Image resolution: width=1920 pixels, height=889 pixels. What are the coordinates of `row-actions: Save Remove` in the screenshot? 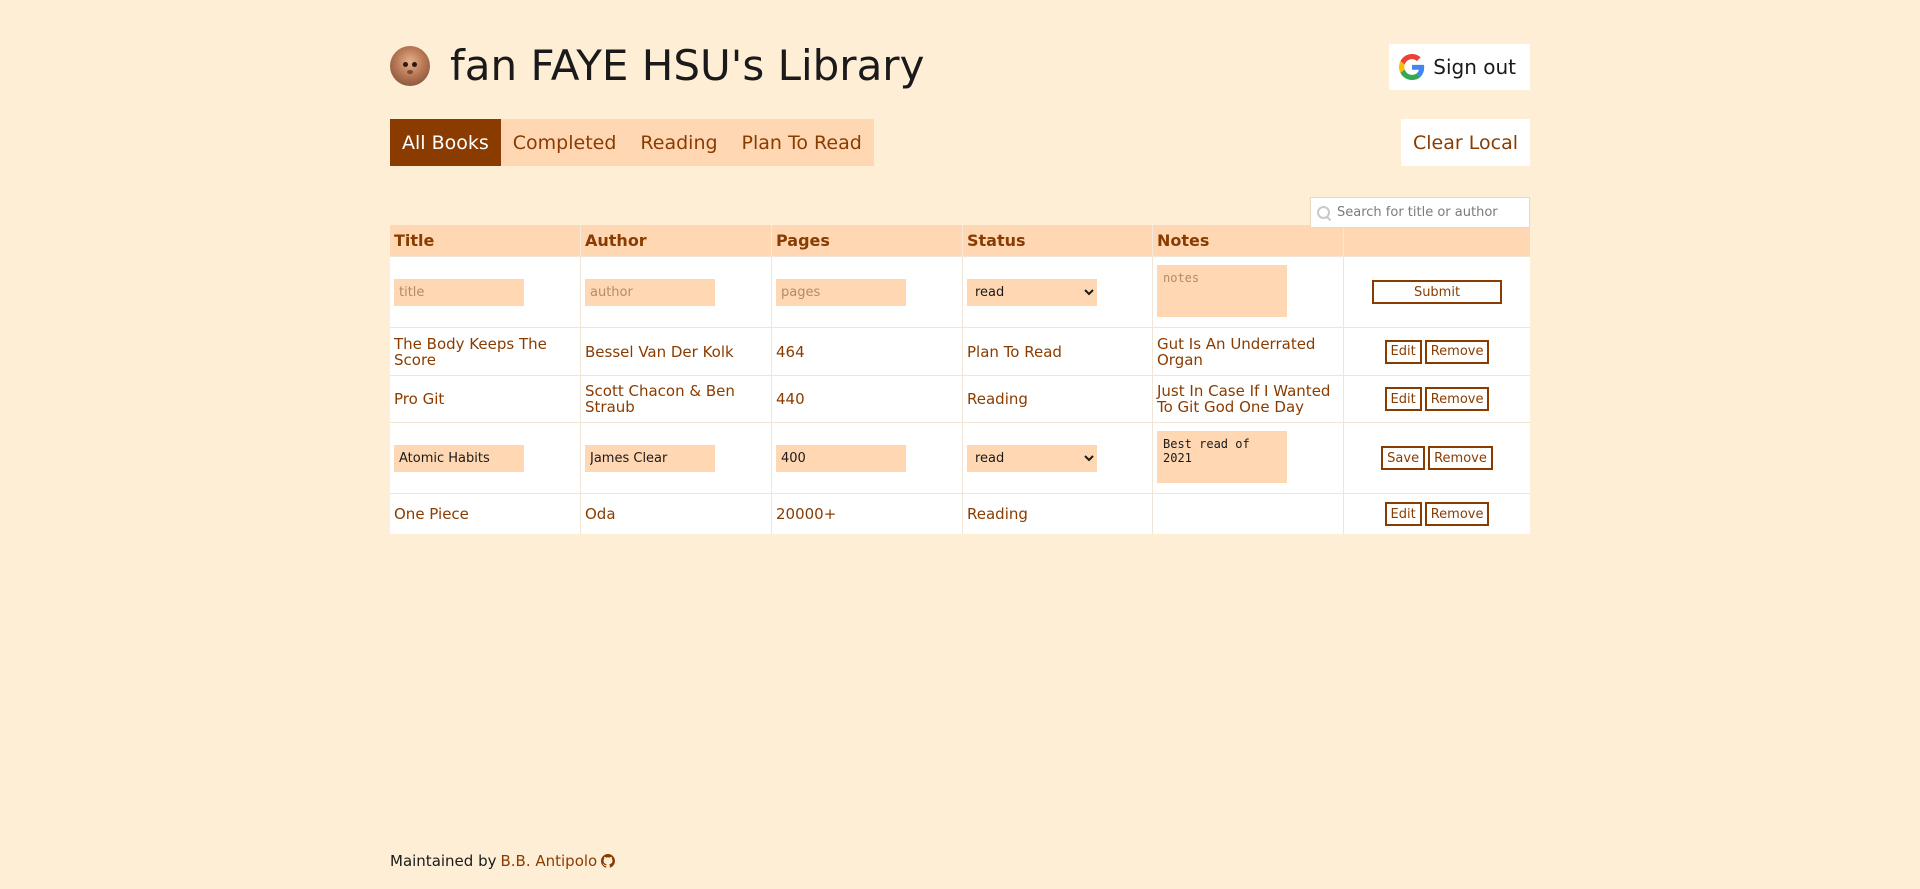 It's located at (1436, 458).